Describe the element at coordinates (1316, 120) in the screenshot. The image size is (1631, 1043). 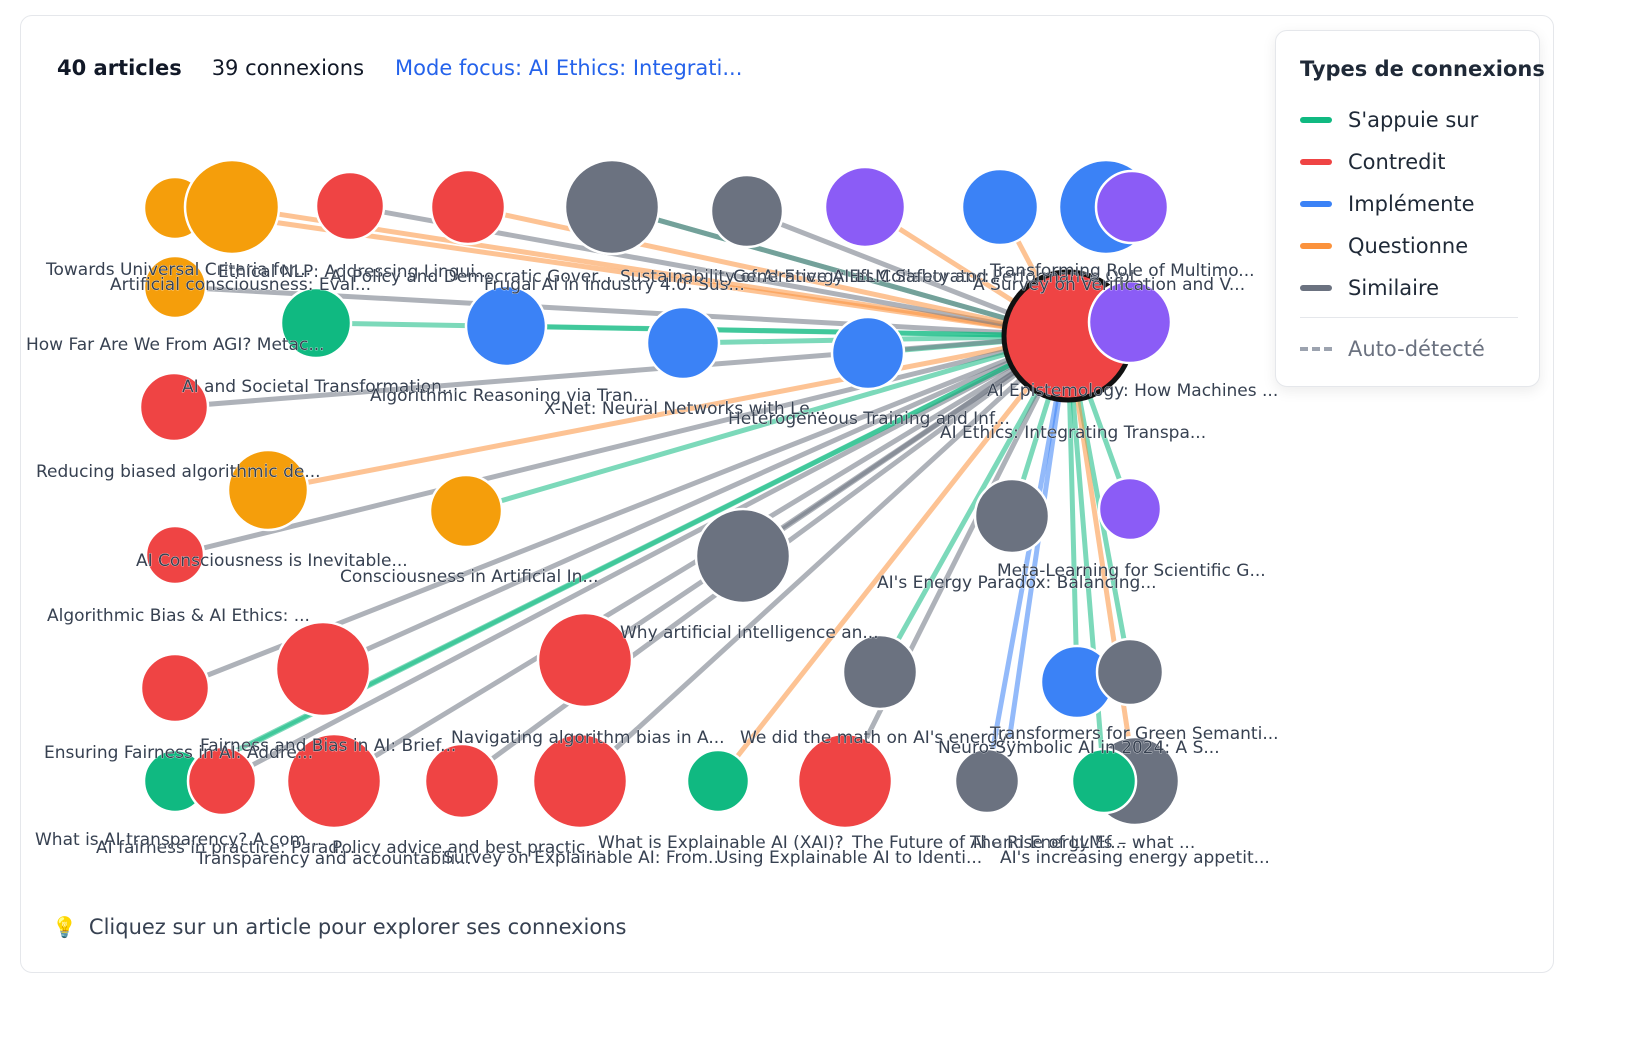
I see `green-line-icon` at that location.